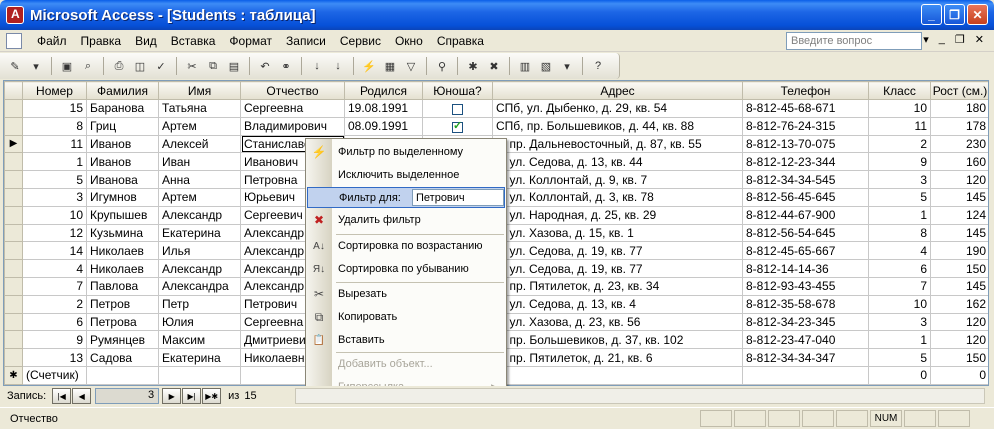 The image size is (994, 429). I want to click on cell-surname: Петрова, so click(122, 322).